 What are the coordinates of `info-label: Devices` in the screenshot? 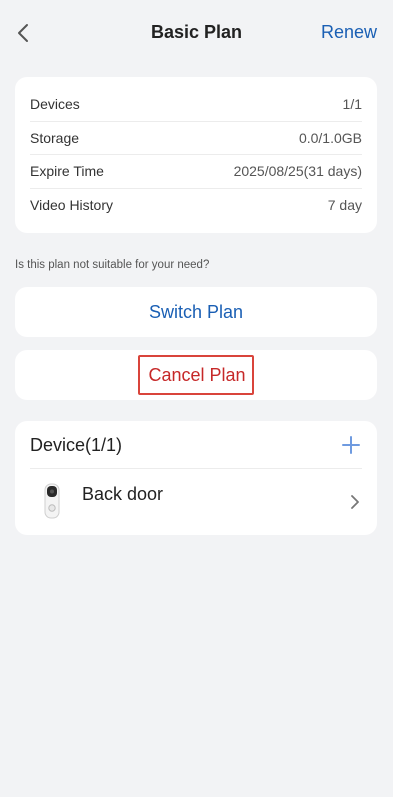 It's located at (55, 104).